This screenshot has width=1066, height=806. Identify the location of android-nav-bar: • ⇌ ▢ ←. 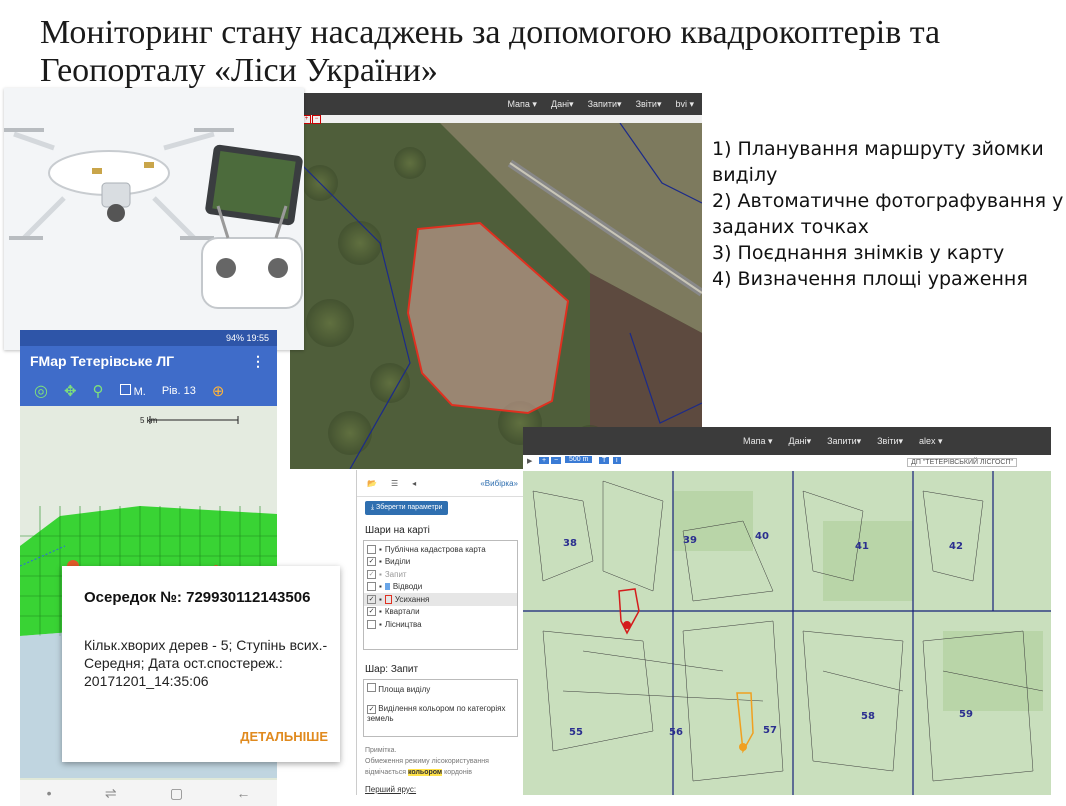
(148, 793).